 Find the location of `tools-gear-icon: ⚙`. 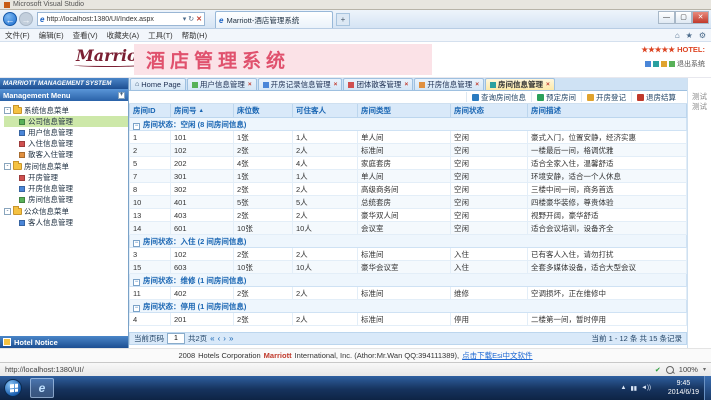

tools-gear-icon: ⚙ is located at coordinates (702, 35).